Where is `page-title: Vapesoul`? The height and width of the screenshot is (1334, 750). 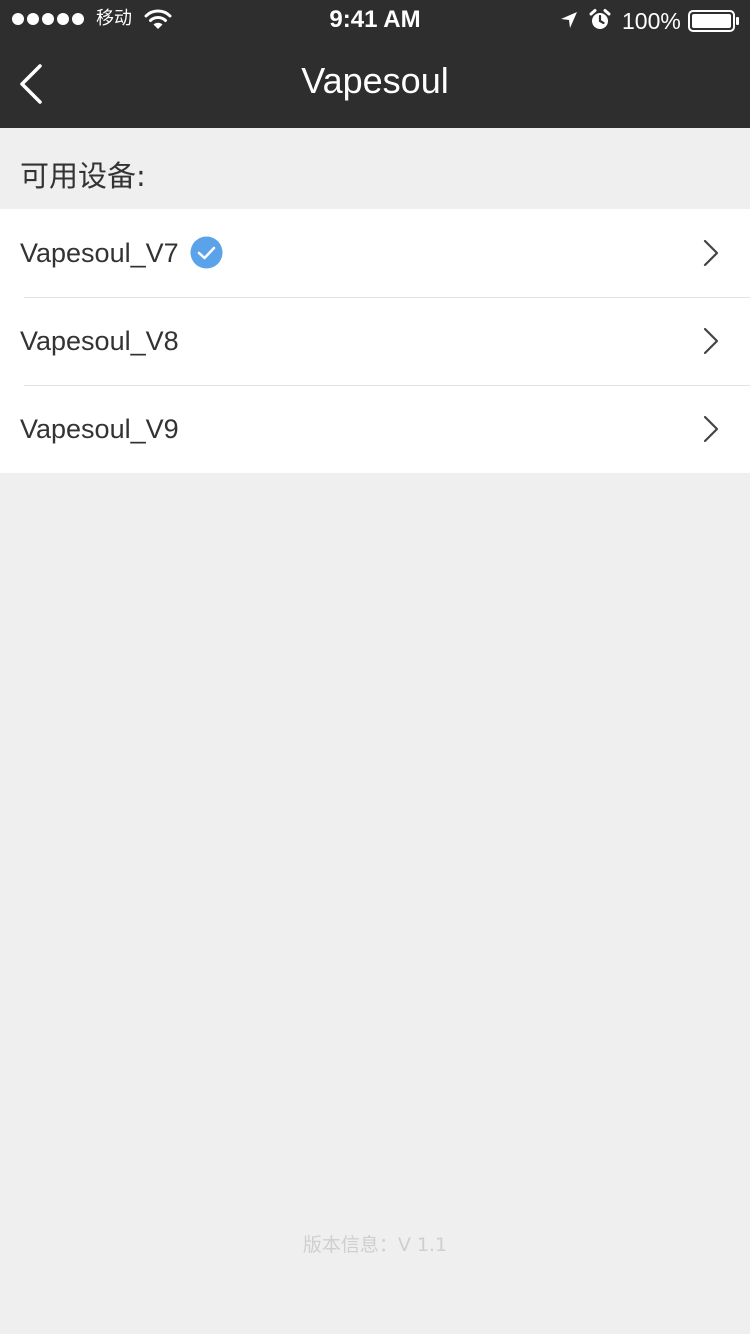 page-title: Vapesoul is located at coordinates (375, 80).